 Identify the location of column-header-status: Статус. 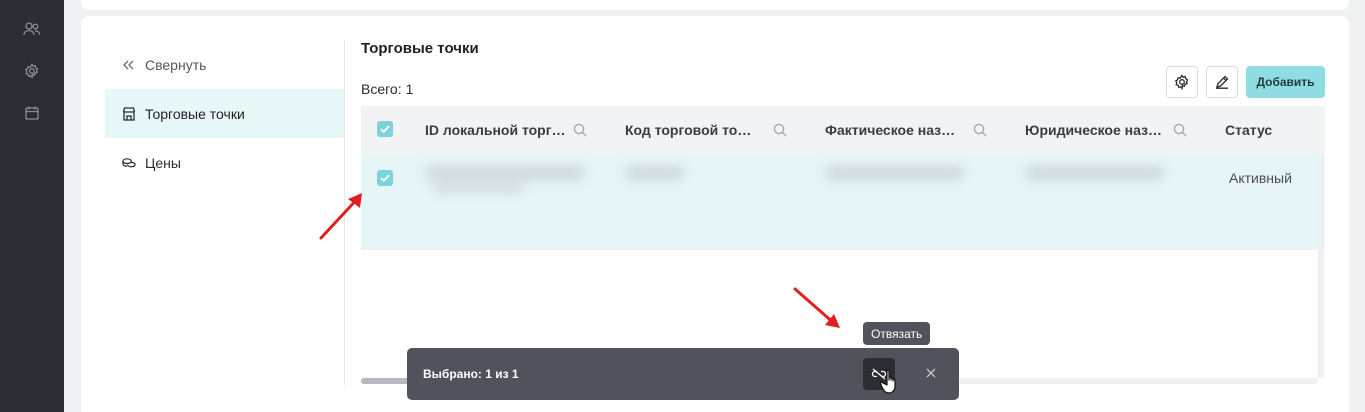
(1248, 130).